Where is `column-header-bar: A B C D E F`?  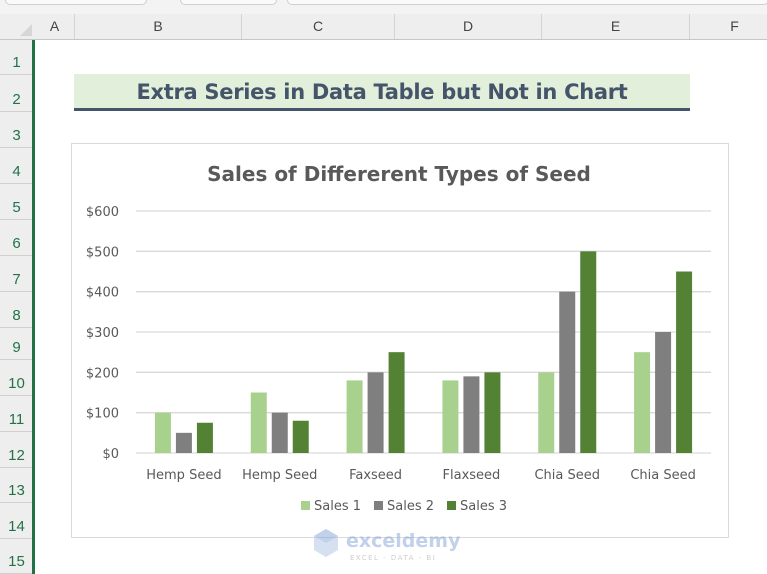
column-header-bar: A B C D E F is located at coordinates (383, 27).